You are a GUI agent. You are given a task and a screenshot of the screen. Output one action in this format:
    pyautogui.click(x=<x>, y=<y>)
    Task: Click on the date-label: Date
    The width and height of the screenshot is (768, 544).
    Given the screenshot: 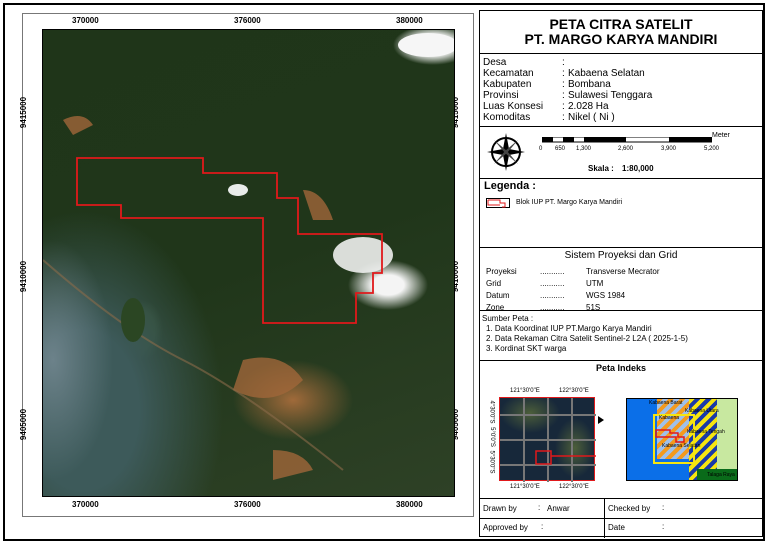 What is the action you would take?
    pyautogui.click(x=616, y=527)
    